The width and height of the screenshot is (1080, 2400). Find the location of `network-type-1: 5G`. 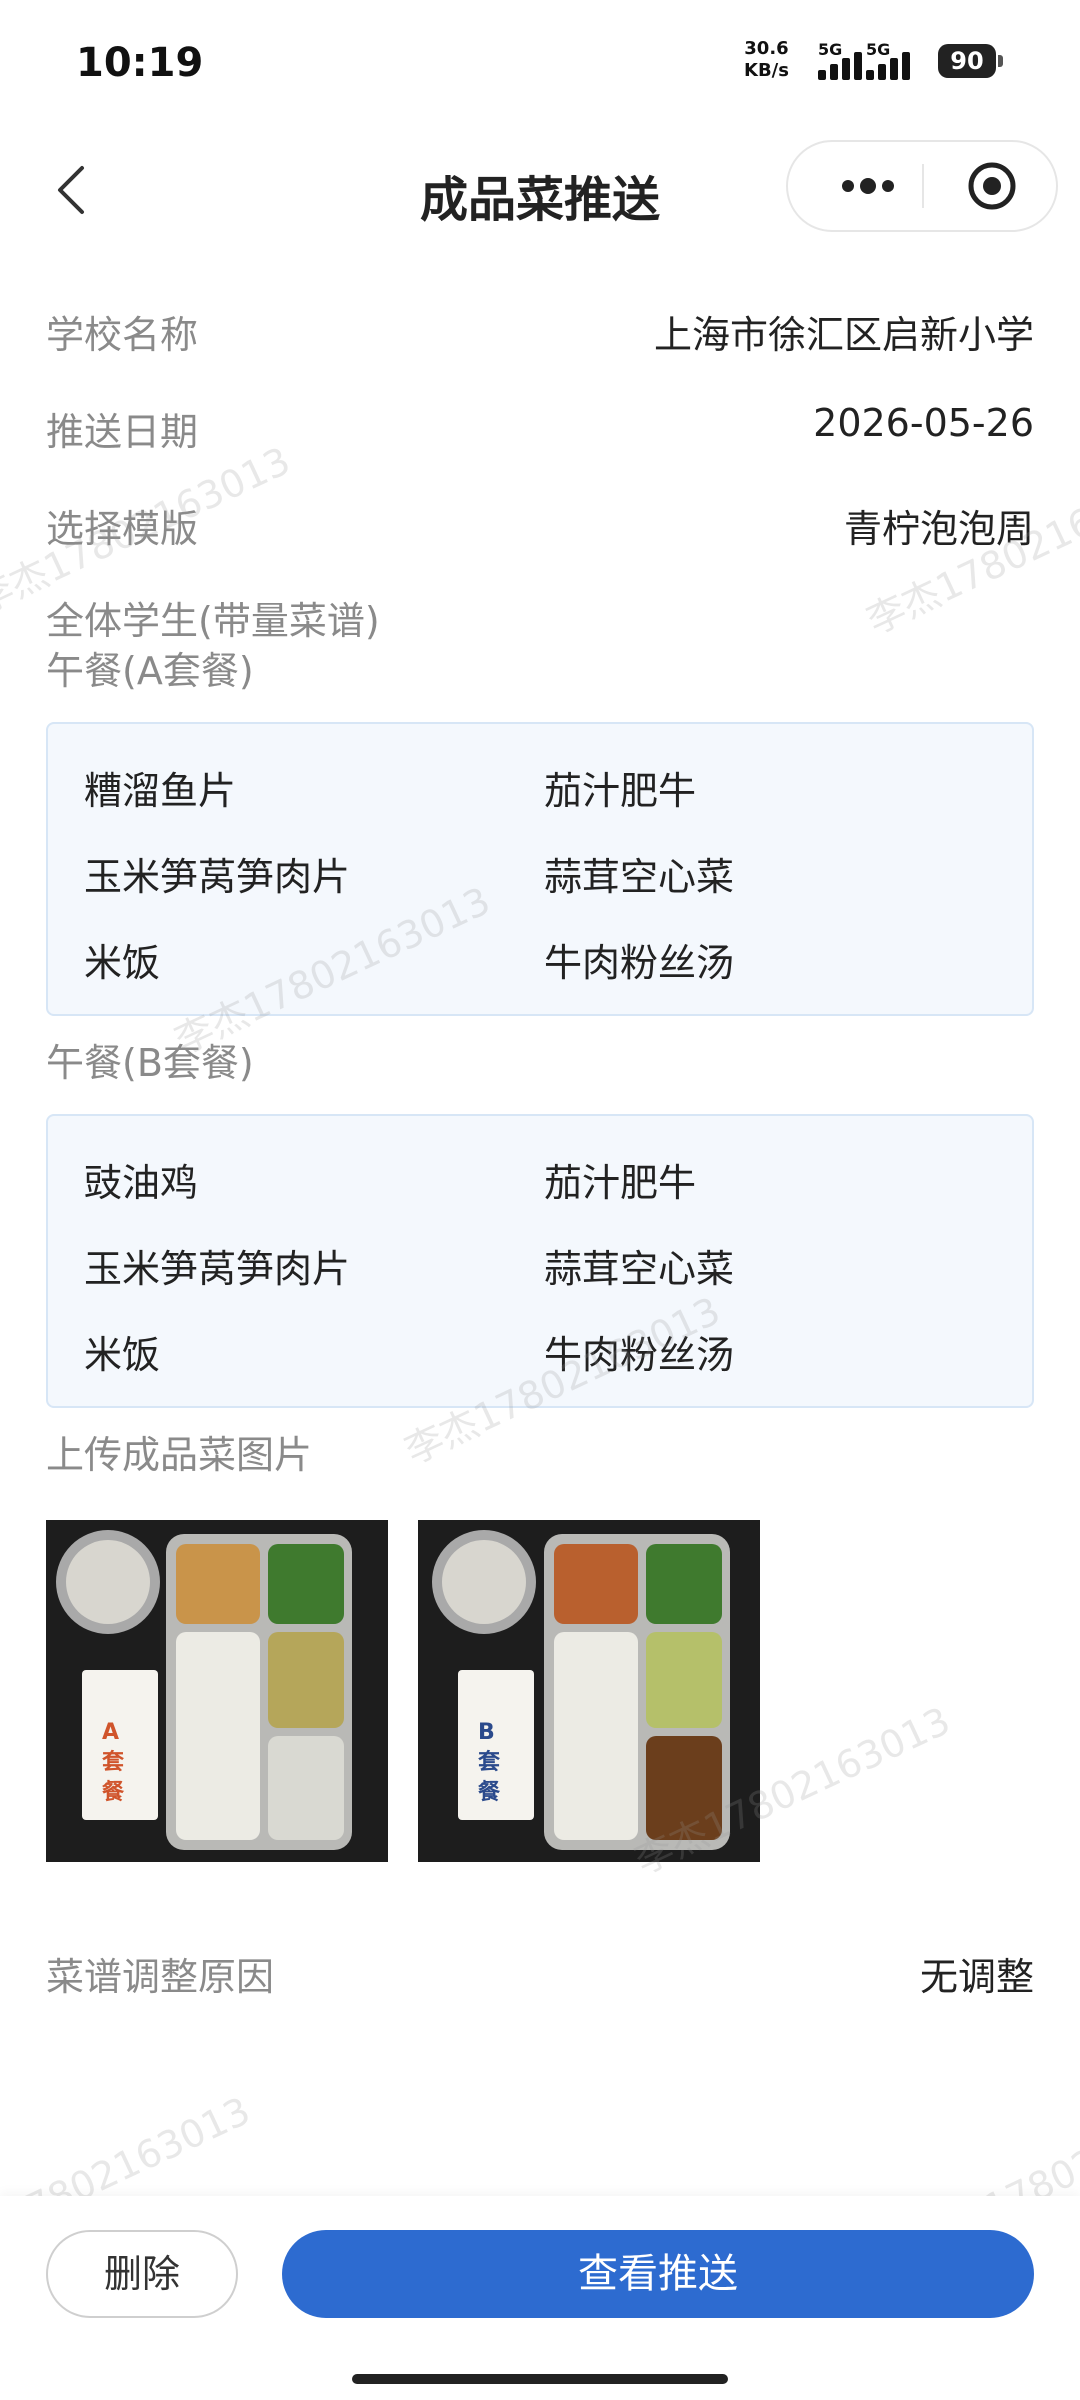

network-type-1: 5G is located at coordinates (830, 49).